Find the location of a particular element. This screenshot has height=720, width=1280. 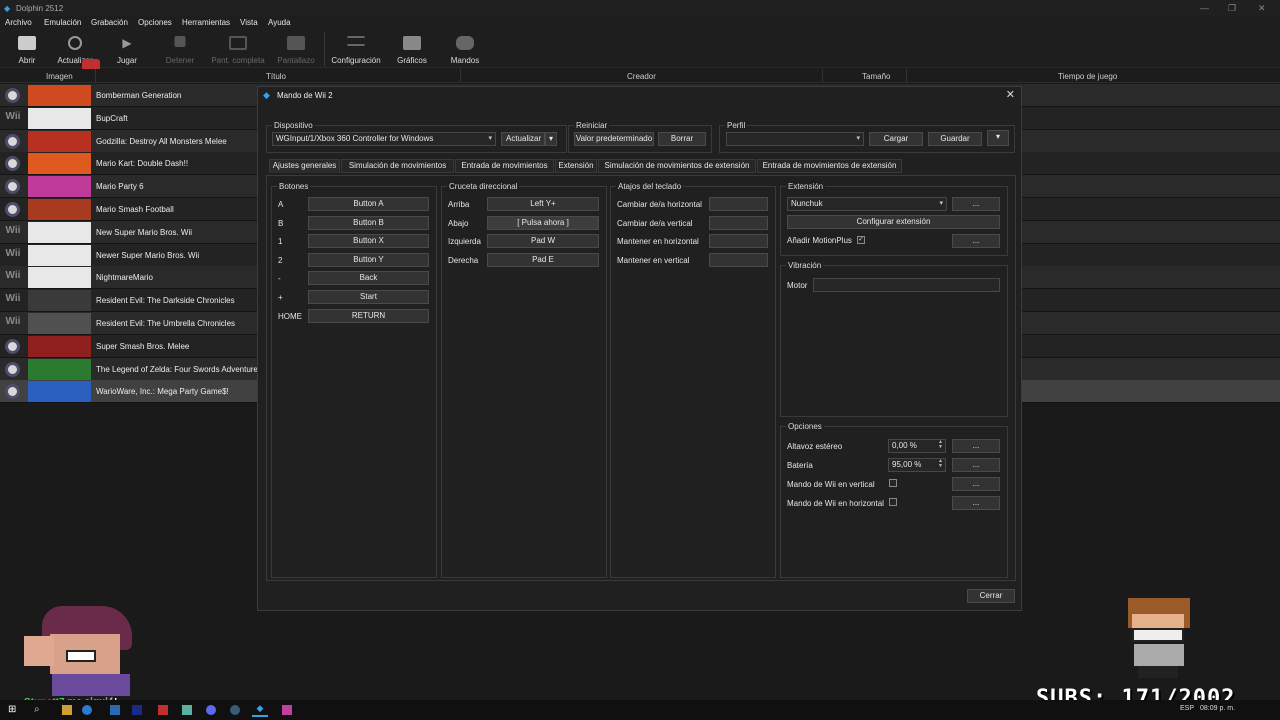

menu-file: Archivo is located at coordinates (18, 22).